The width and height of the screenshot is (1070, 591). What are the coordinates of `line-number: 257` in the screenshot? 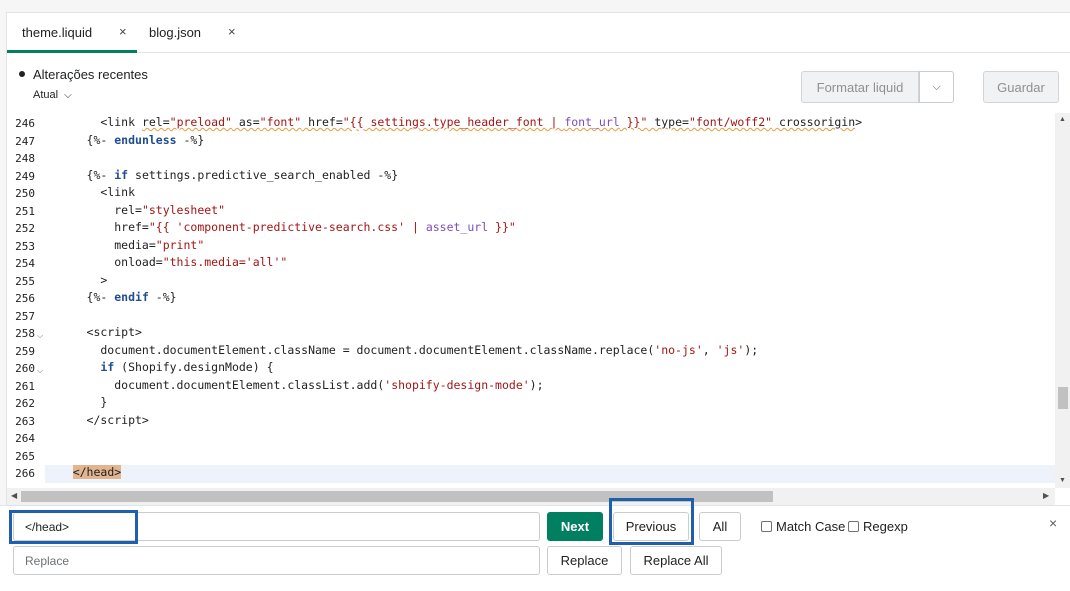 It's located at (25, 316).